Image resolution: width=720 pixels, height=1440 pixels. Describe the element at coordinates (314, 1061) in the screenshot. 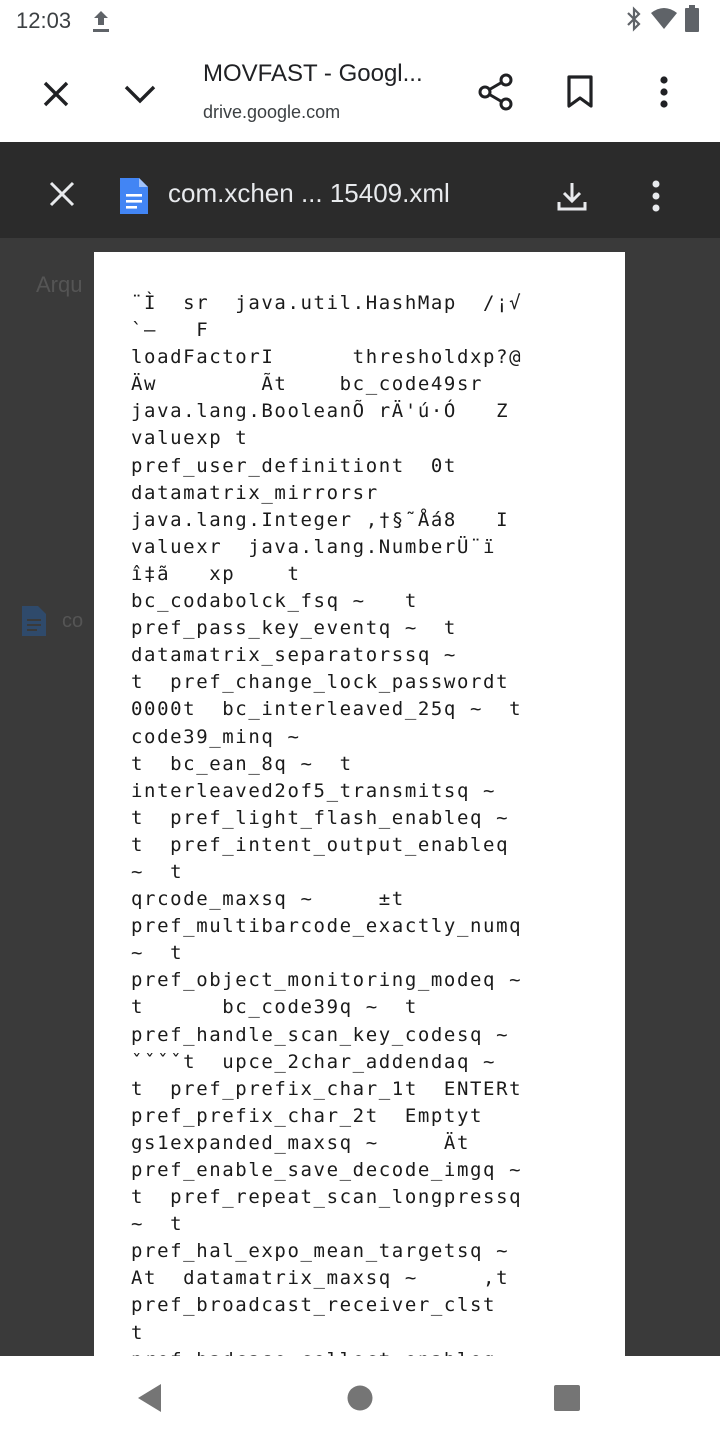

I see `document-line: ˇˇˇˇt upce_2char_addendaq ~` at that location.